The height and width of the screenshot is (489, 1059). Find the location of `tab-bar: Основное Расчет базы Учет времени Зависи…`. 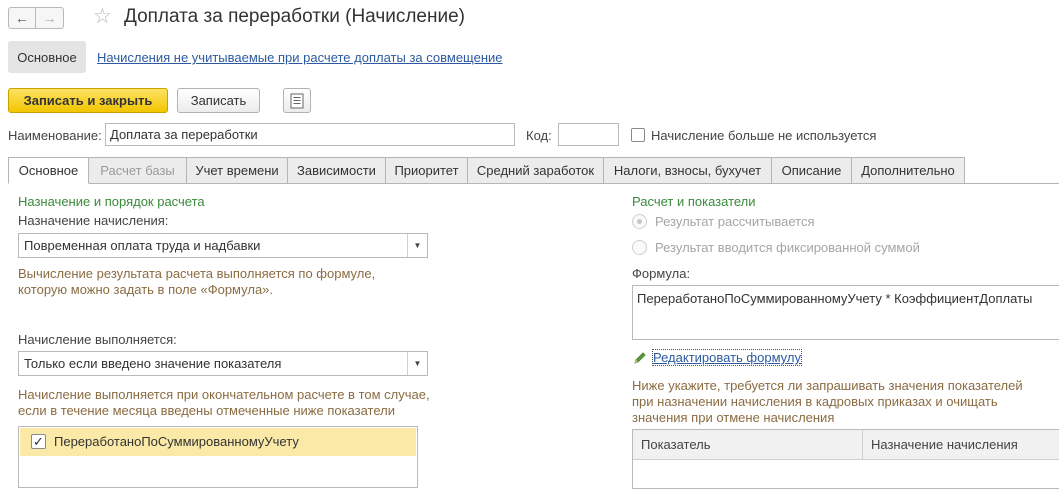

tab-bar: Основное Расчет базы Учет времени Зависи… is located at coordinates (486, 170).